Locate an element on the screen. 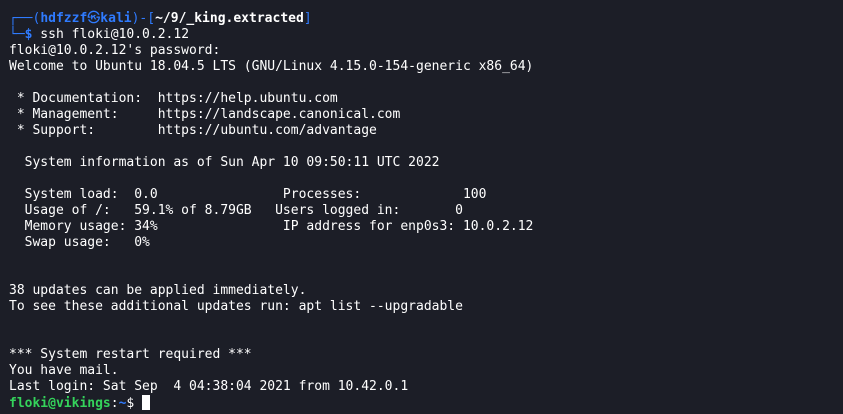 This screenshot has height=414, width=843. output-line: 38 updates can be applied immediately. is located at coordinates (158, 290).